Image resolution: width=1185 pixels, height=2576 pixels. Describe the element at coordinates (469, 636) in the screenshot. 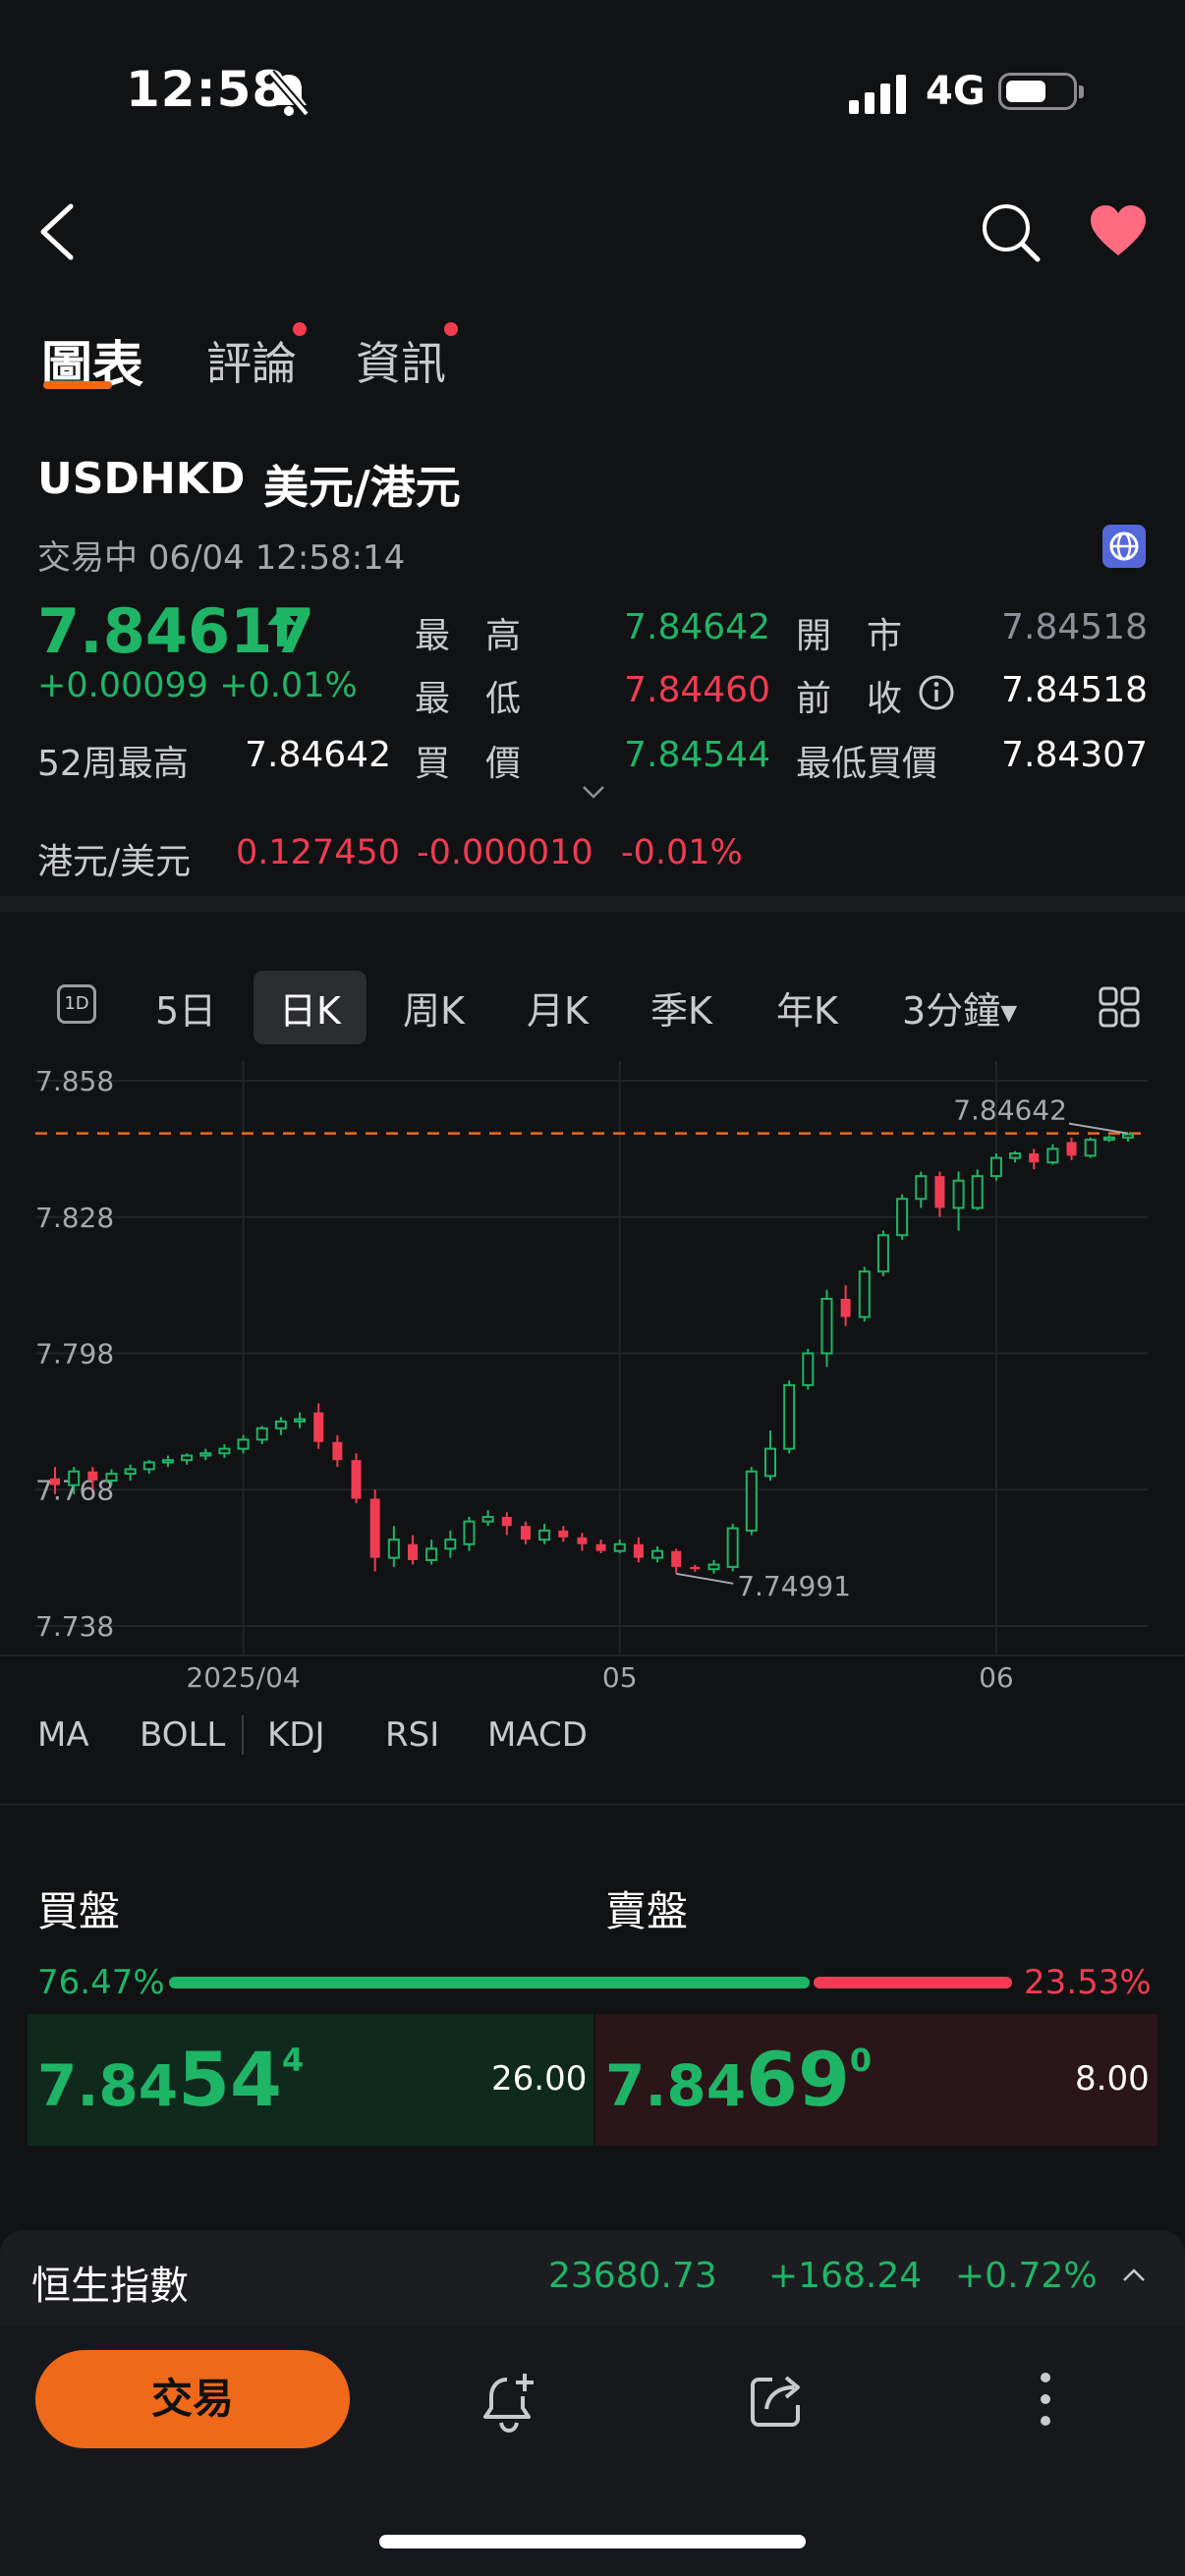

I see `high-label: 最 高` at that location.